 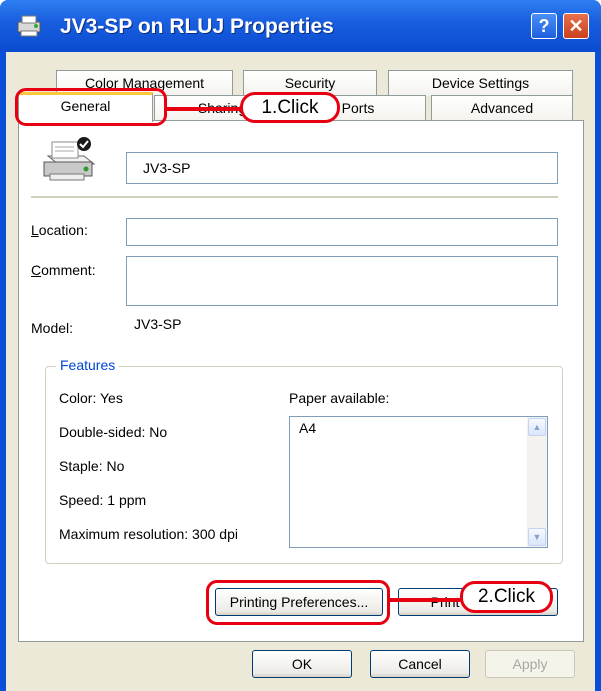 I want to click on general-tab-highlight, so click(x=91, y=107).